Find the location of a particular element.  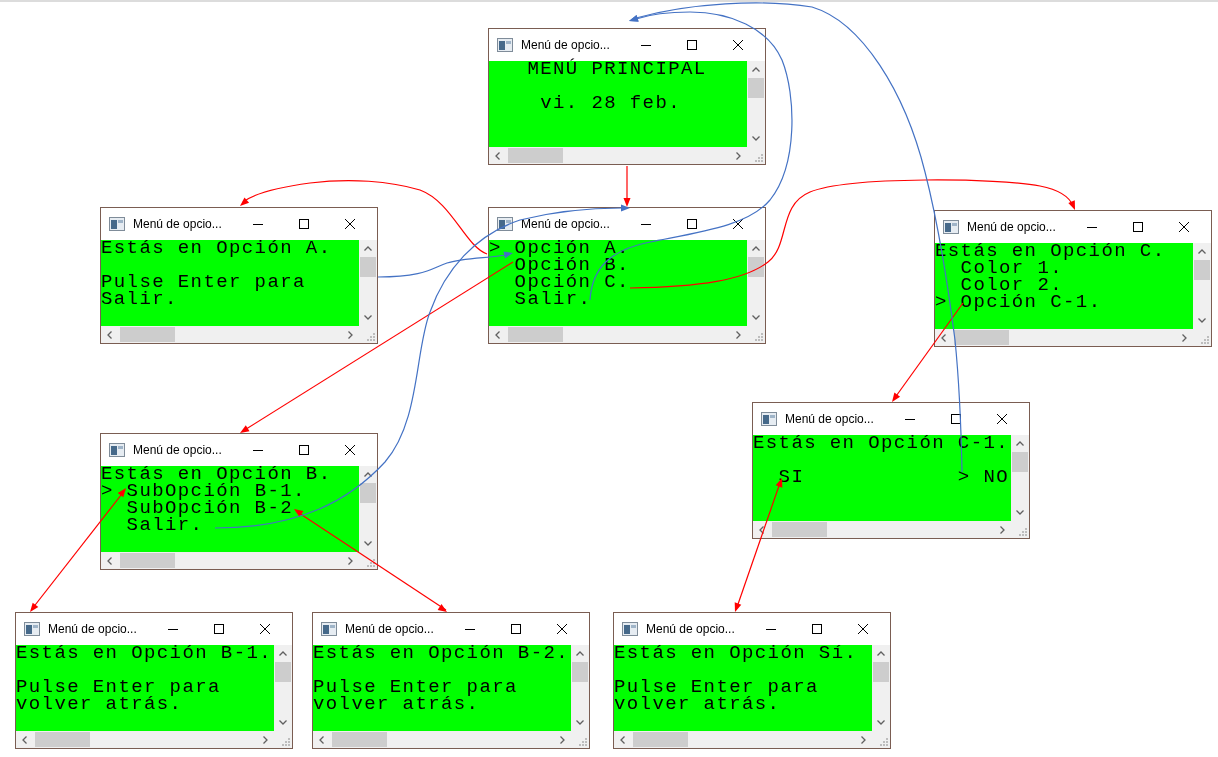

choice-option: > NO is located at coordinates (983, 477).